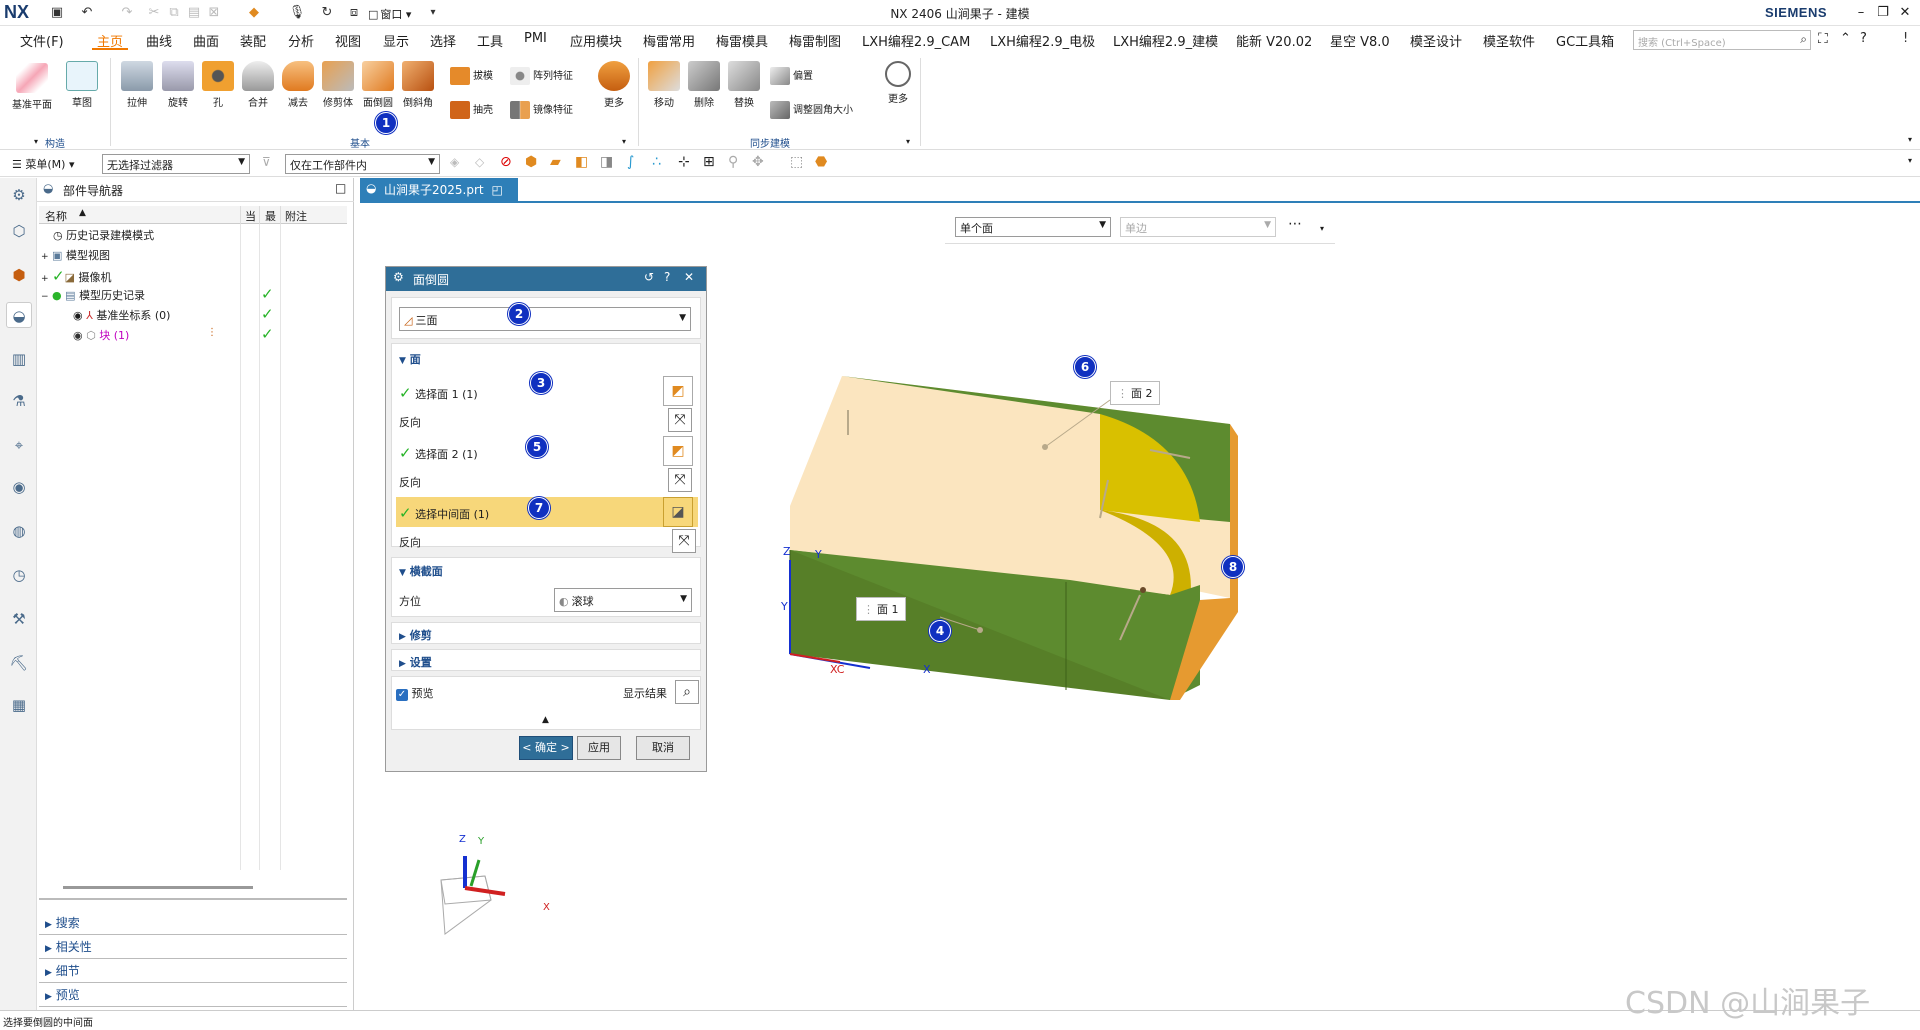 This screenshot has height=1030, width=1920. What do you see at coordinates (398, 277) in the screenshot?
I see `dialog-gear-icon: ⚙` at bounding box center [398, 277].